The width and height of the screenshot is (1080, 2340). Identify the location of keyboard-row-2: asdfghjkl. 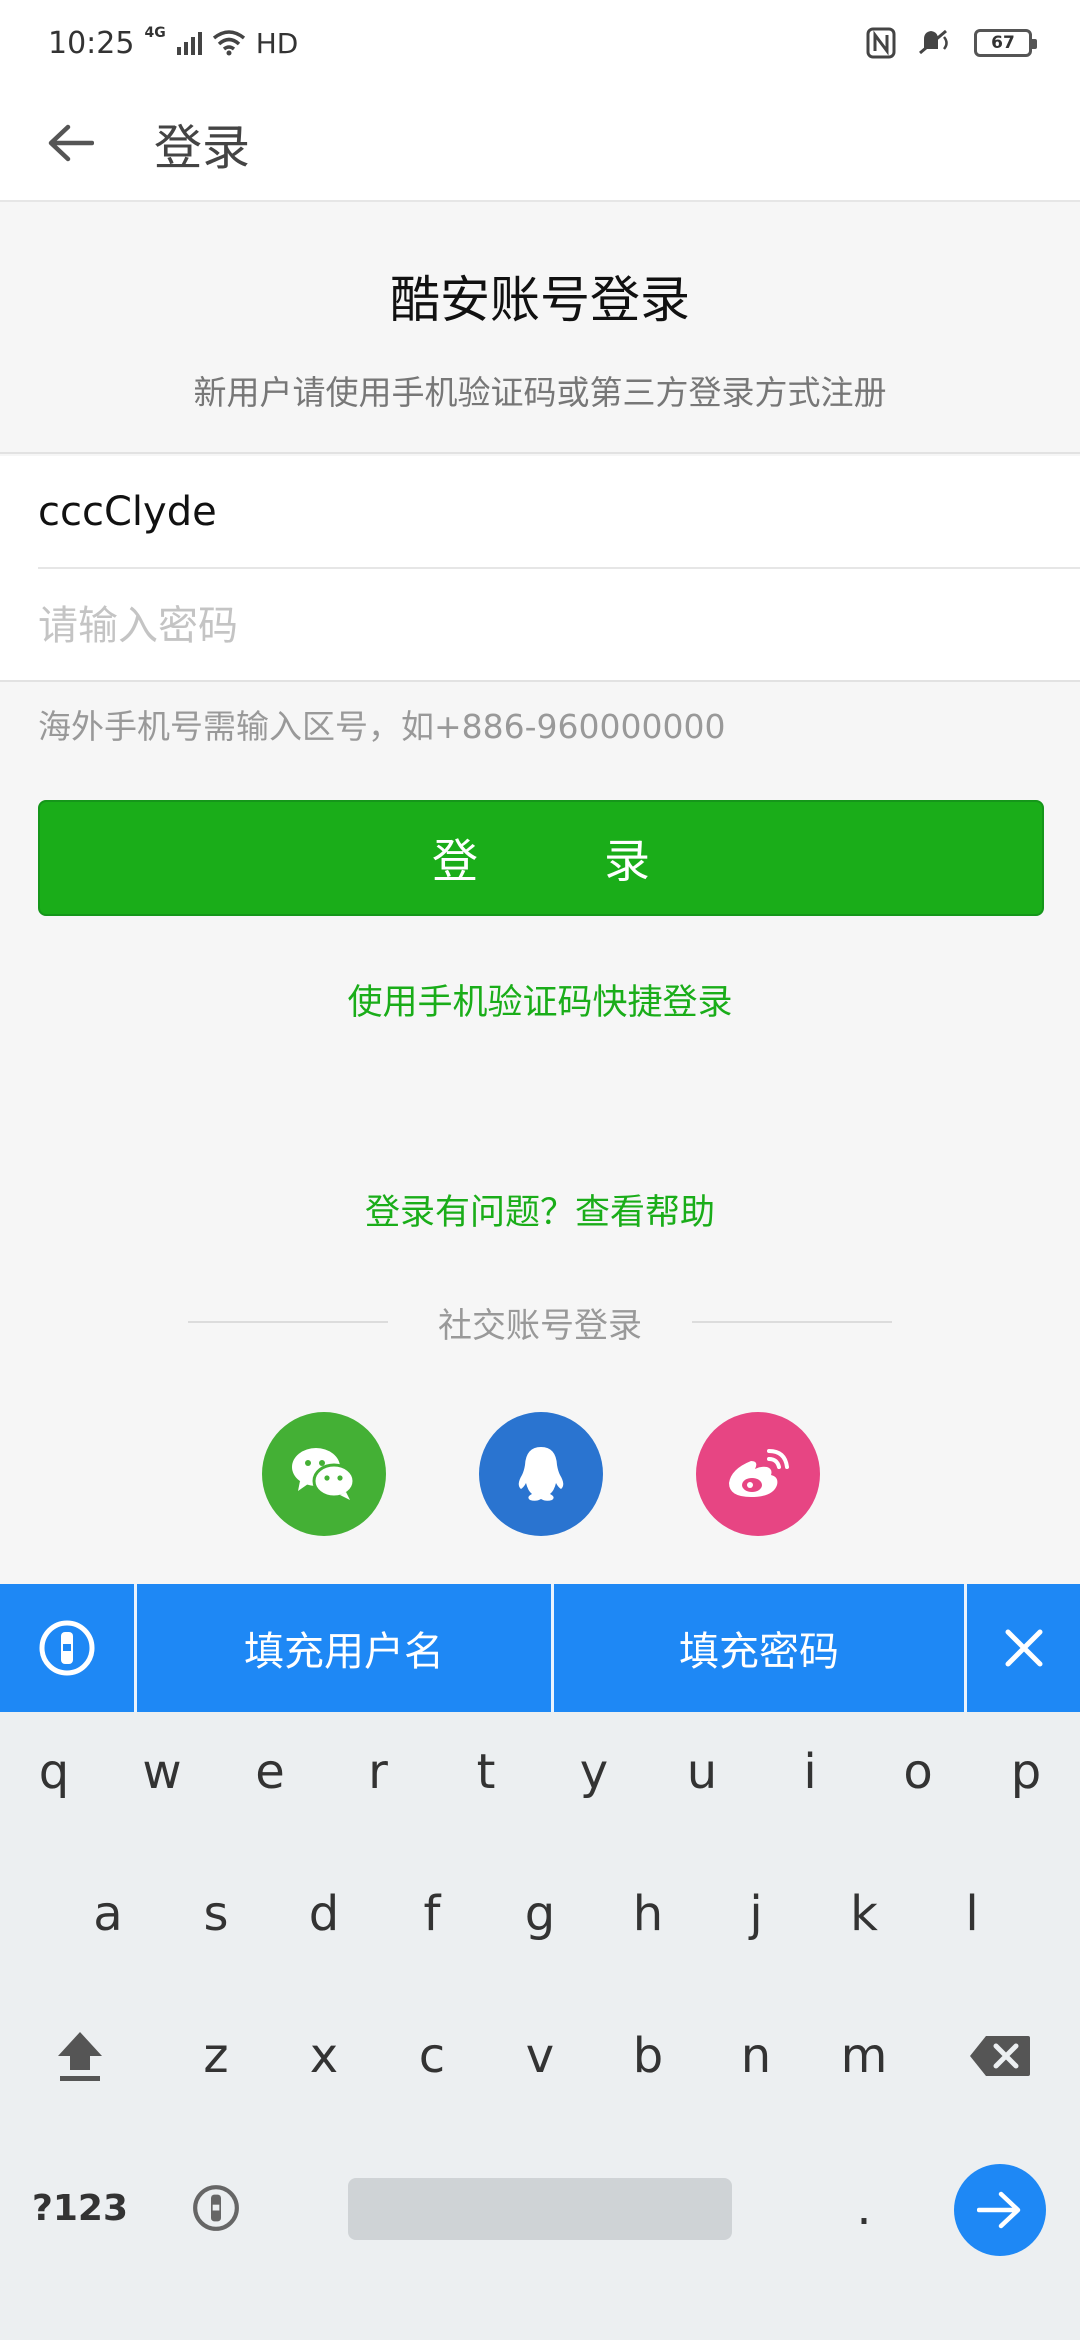
(540, 1914).